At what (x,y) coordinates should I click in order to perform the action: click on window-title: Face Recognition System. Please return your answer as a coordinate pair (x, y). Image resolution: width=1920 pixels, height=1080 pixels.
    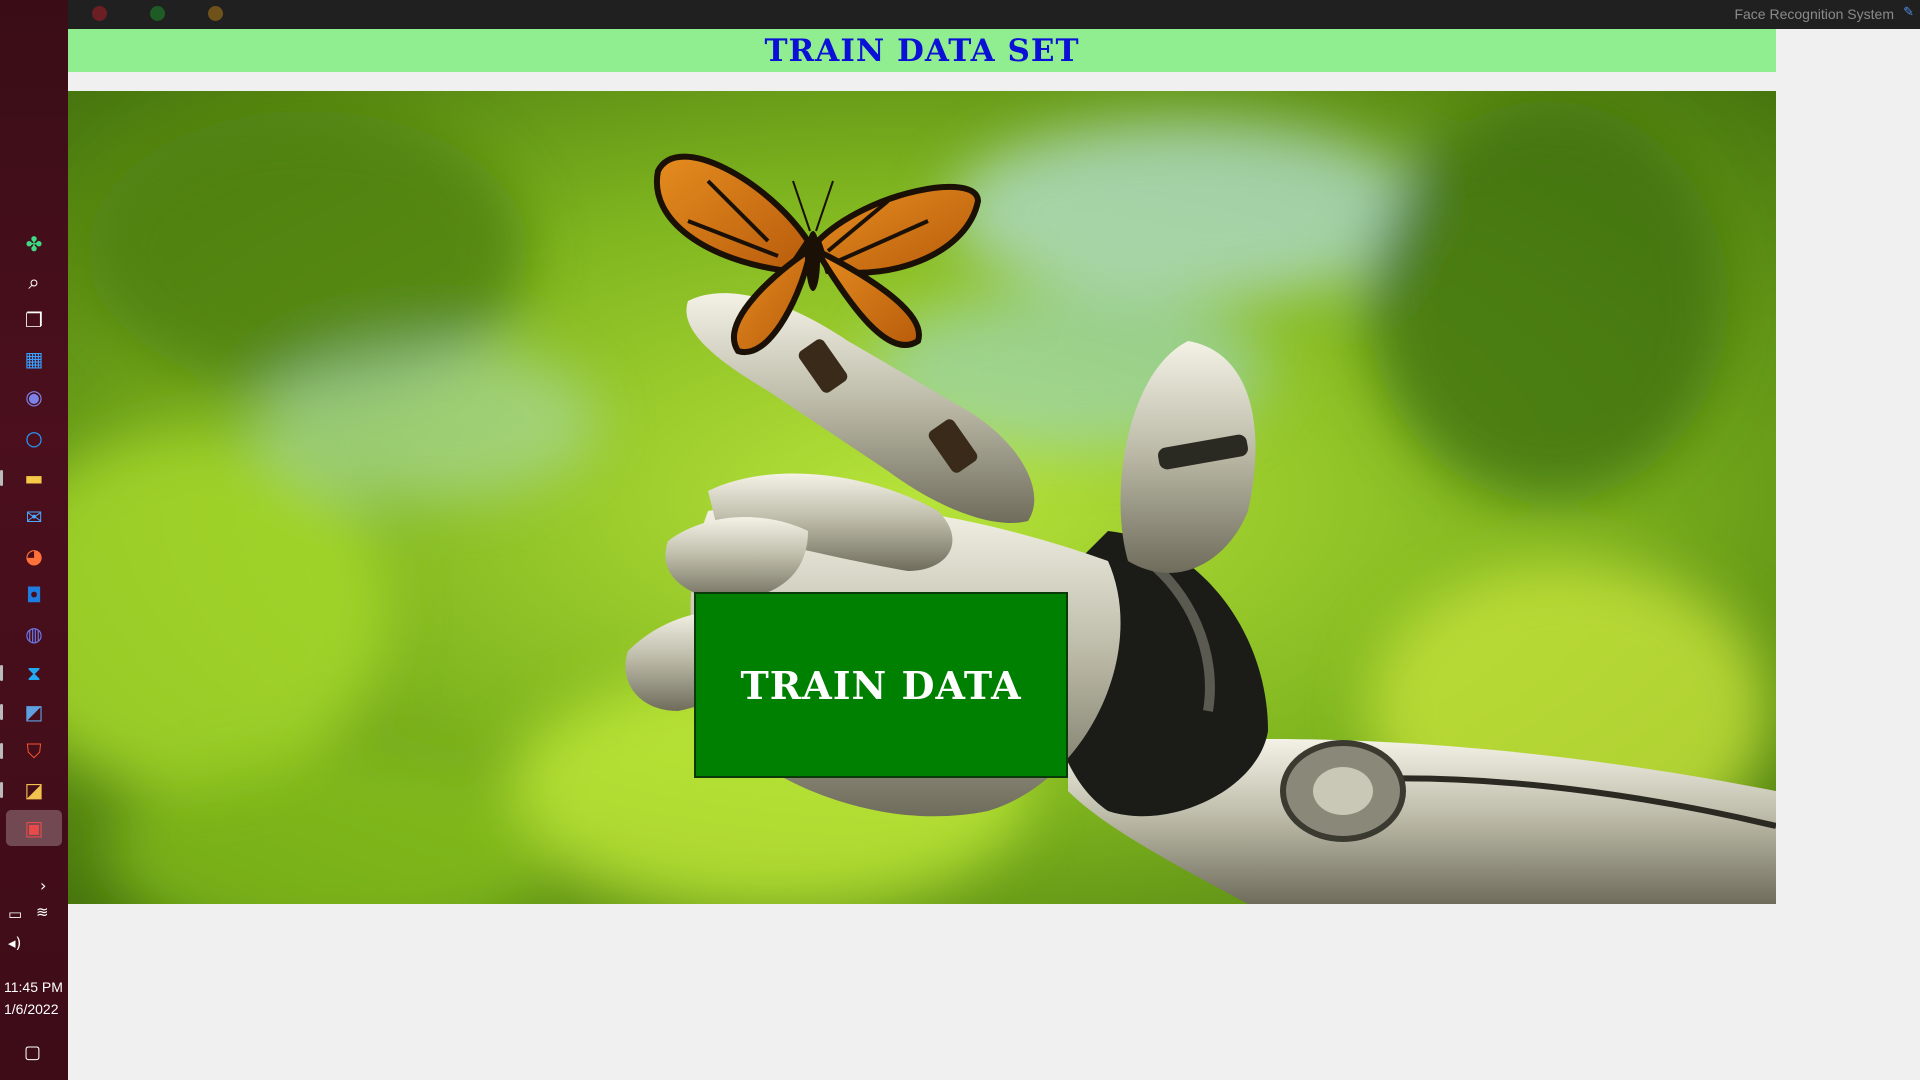
    Looking at the image, I should click on (1814, 14).